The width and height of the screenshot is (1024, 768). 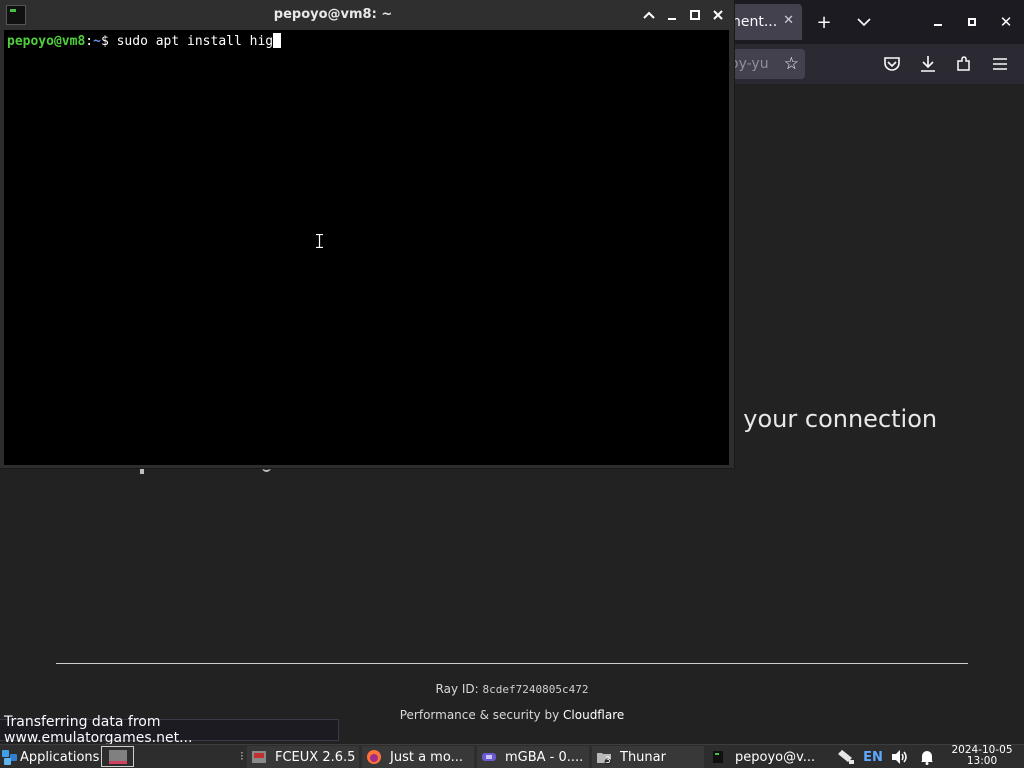 I want to click on url-text: oy-yu, so click(x=749, y=64).